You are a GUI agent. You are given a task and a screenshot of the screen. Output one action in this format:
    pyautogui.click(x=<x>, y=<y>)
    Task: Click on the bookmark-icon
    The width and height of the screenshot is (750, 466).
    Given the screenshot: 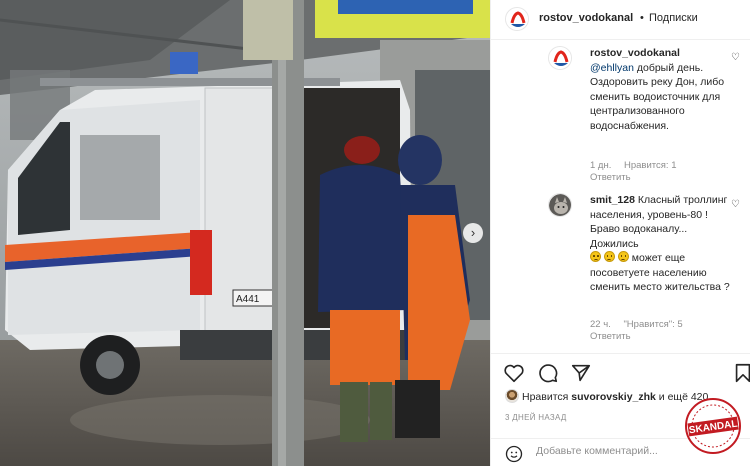 What is the action you would take?
    pyautogui.click(x=741, y=373)
    